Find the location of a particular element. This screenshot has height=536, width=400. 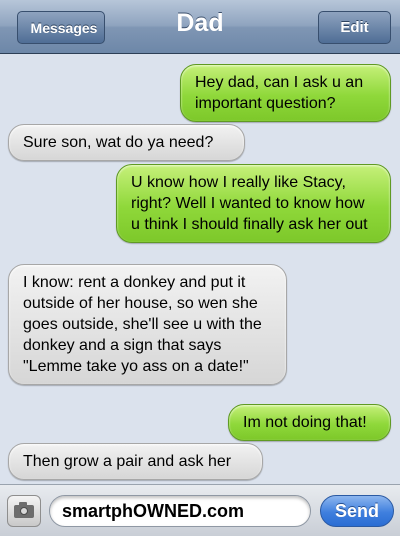

message-input: smartphOWNED.com is located at coordinates (180, 511).